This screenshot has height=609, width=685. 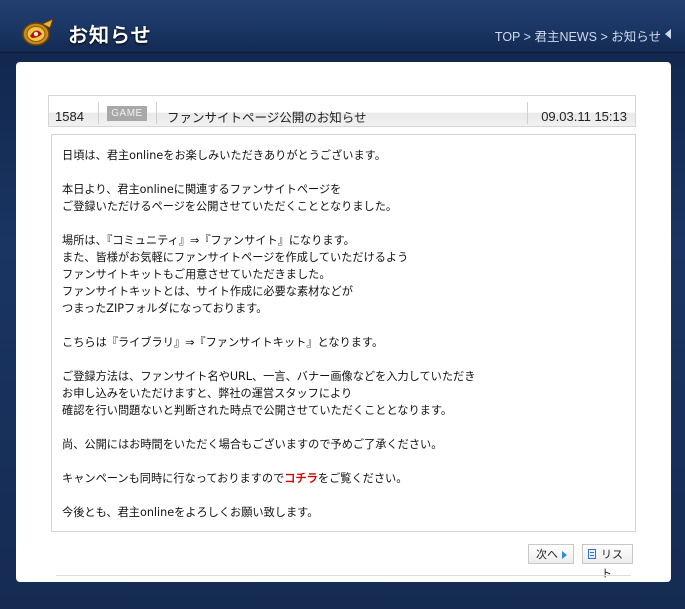 I want to click on list-button: リスト, so click(x=607, y=562).